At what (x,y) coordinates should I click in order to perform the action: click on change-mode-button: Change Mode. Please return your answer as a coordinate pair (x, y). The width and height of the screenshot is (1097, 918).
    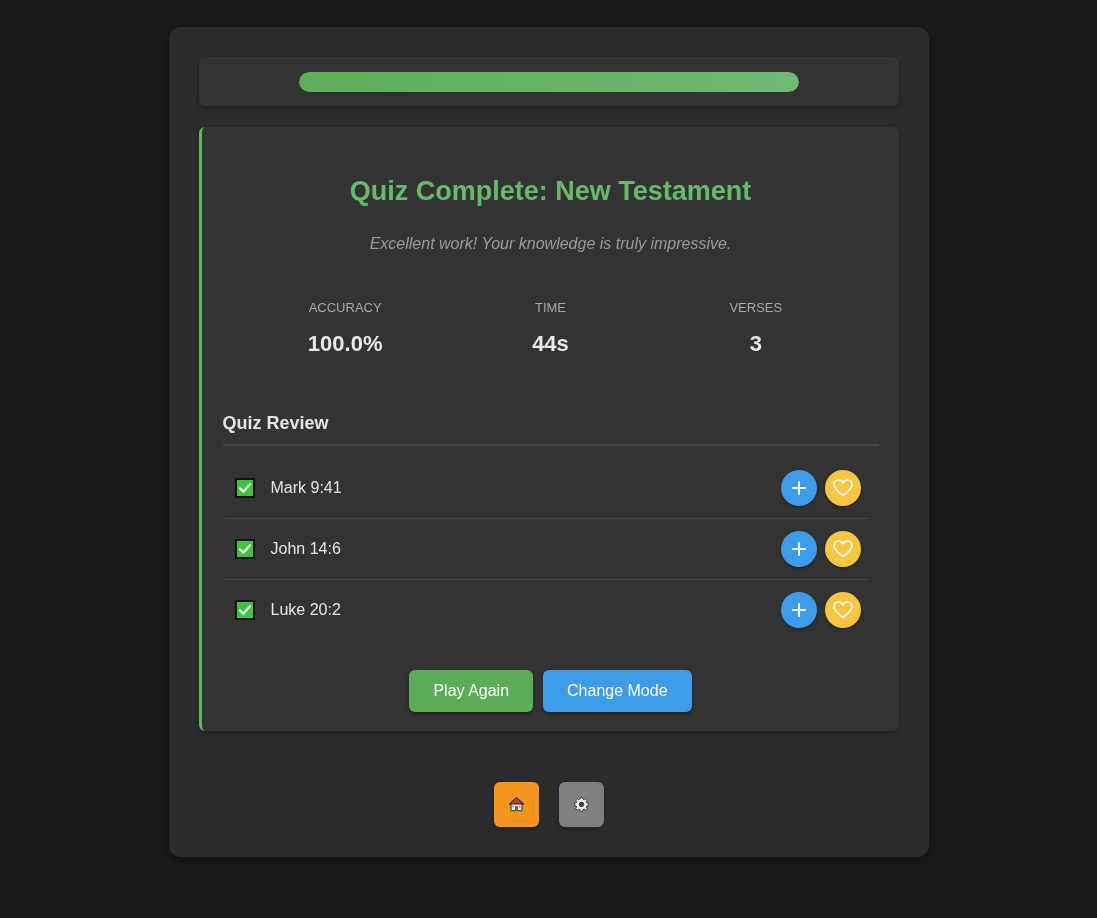
    Looking at the image, I should click on (617, 691).